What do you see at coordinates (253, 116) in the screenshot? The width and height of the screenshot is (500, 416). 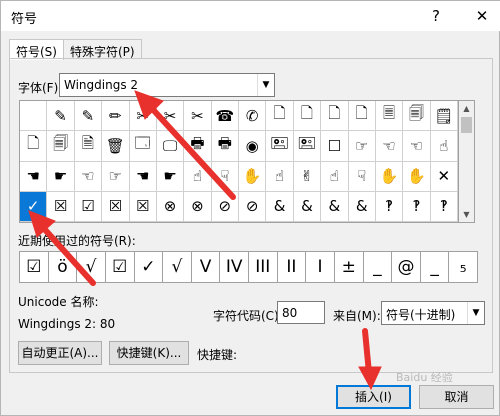 I see `symbol-cell: ✆` at bounding box center [253, 116].